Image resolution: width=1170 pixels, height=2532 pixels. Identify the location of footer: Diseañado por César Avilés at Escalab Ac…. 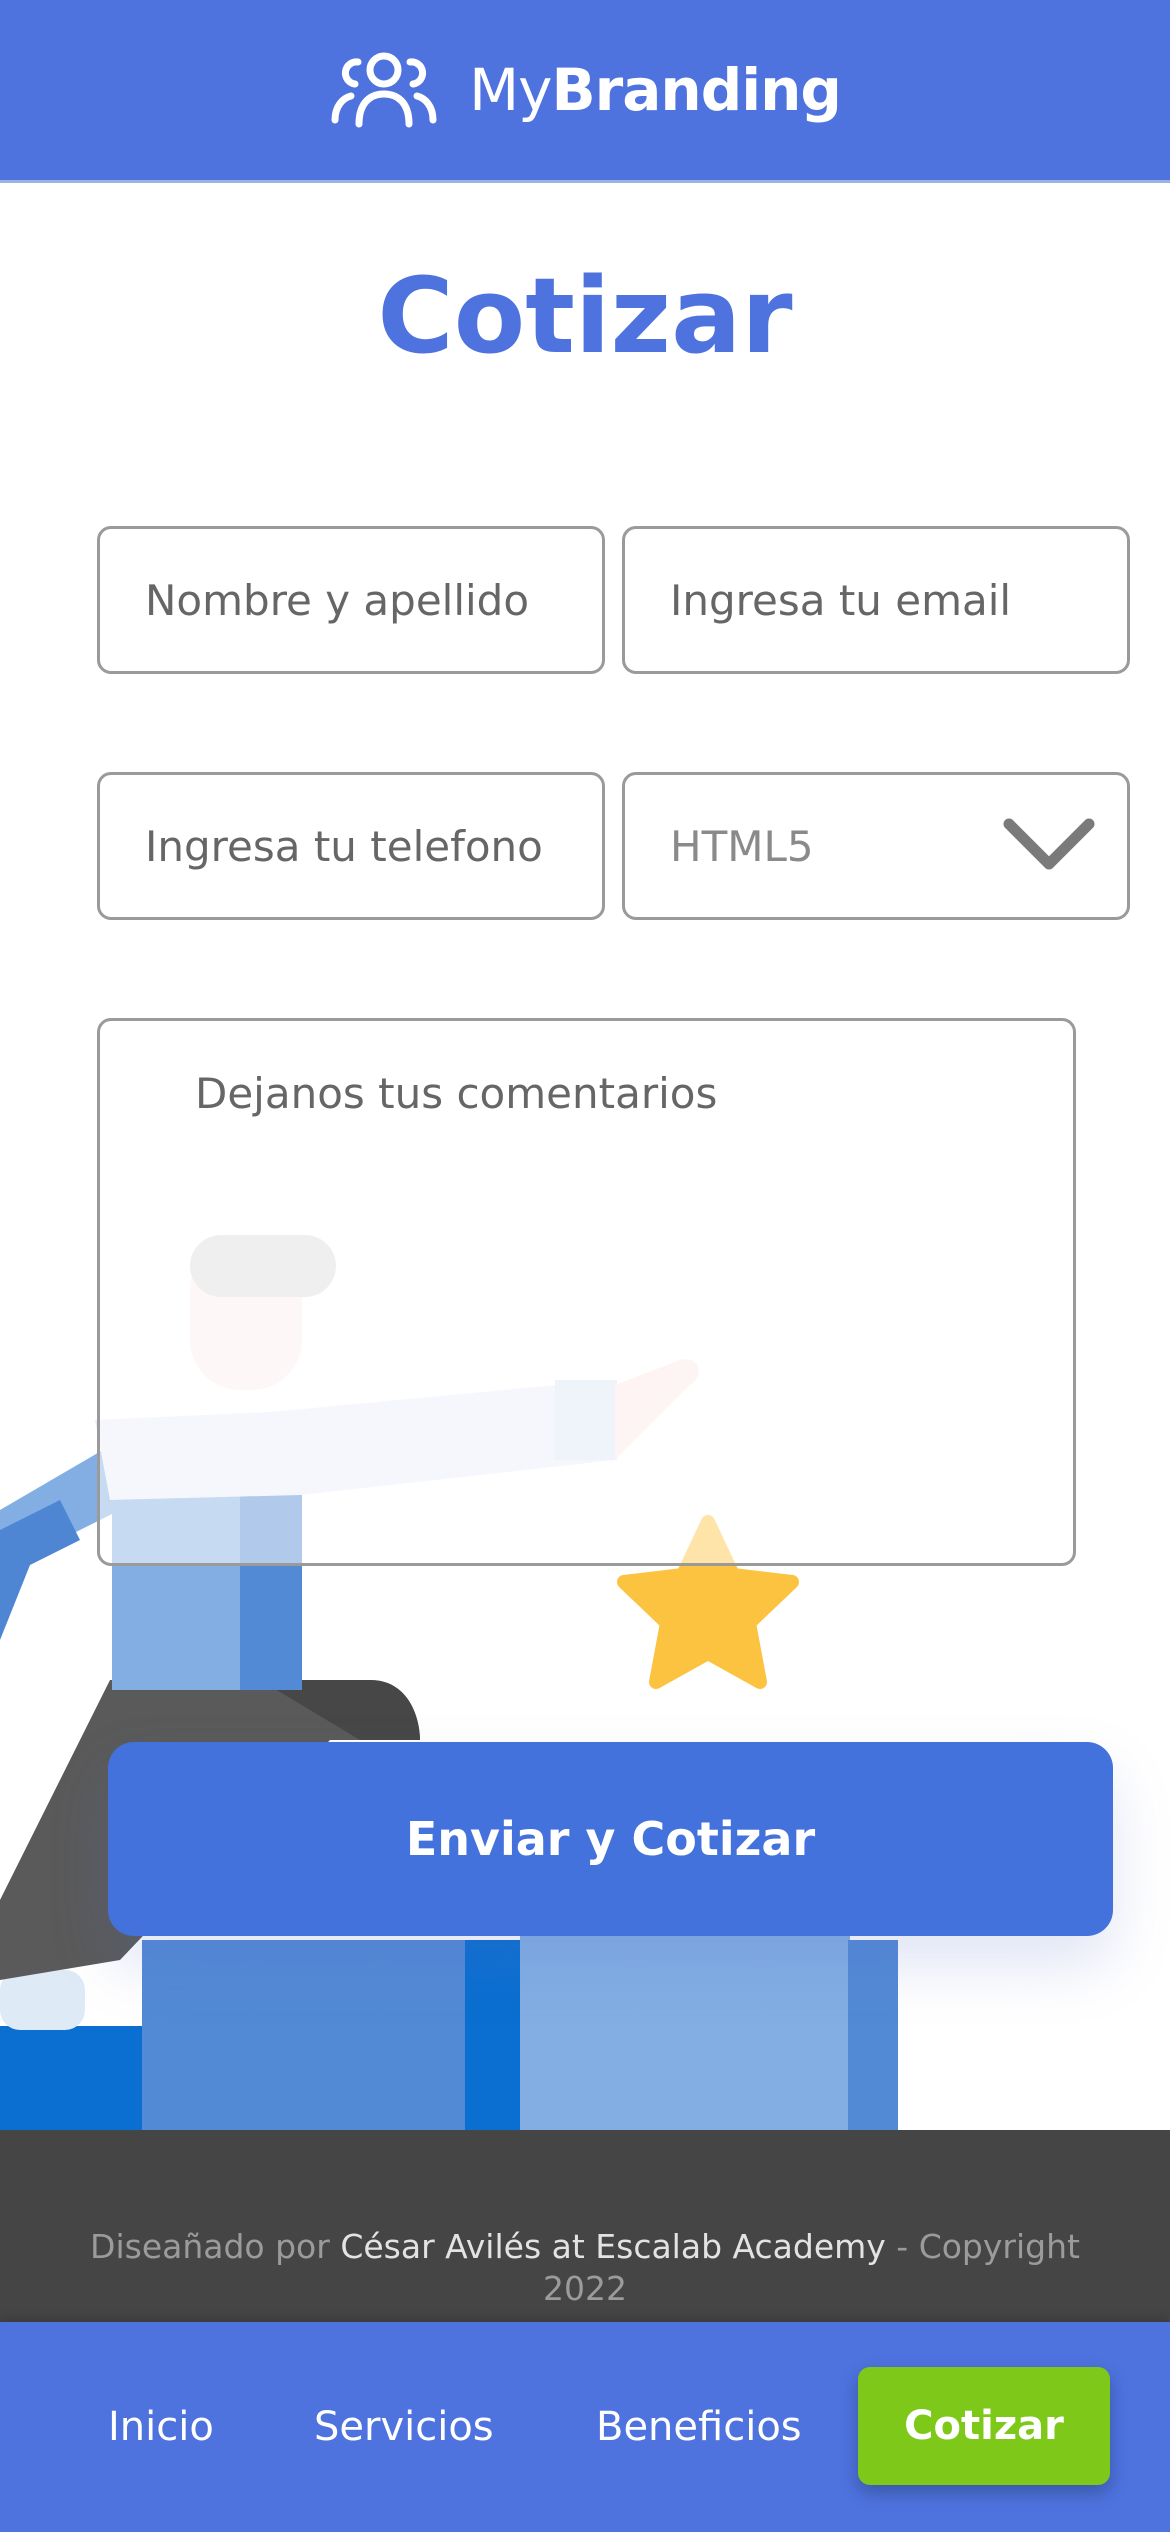
(585, 2226).